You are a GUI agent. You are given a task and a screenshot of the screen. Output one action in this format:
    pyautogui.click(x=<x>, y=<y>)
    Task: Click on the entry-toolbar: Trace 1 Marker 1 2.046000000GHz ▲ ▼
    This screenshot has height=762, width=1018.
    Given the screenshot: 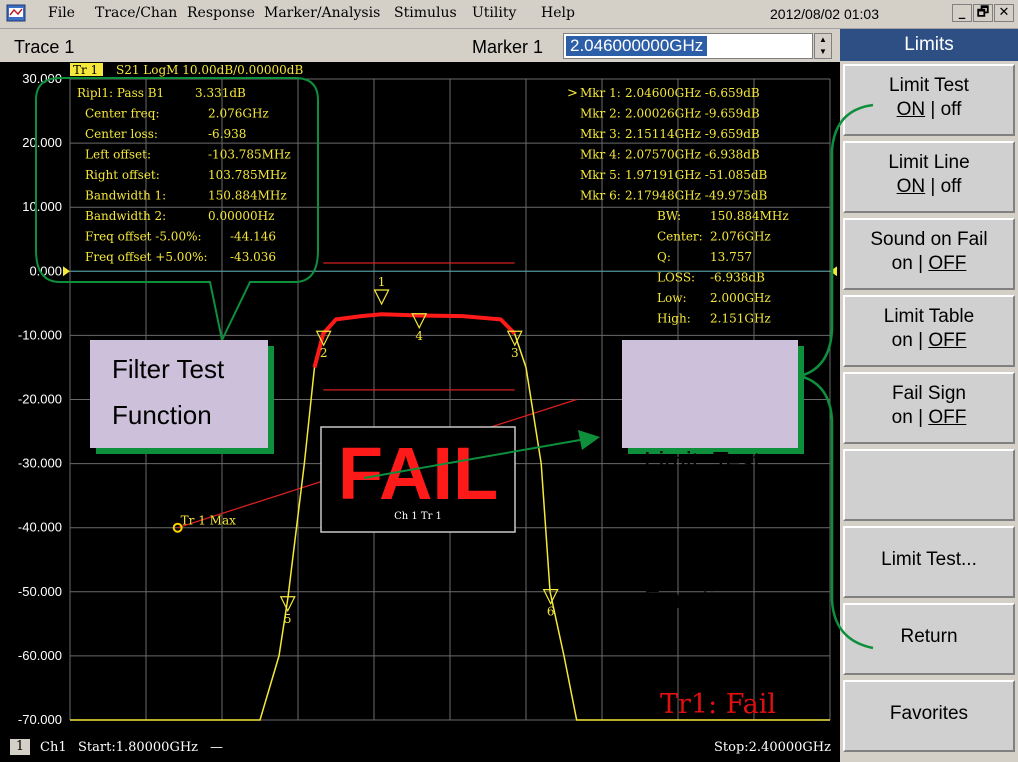 What is the action you would take?
    pyautogui.click(x=420, y=45)
    